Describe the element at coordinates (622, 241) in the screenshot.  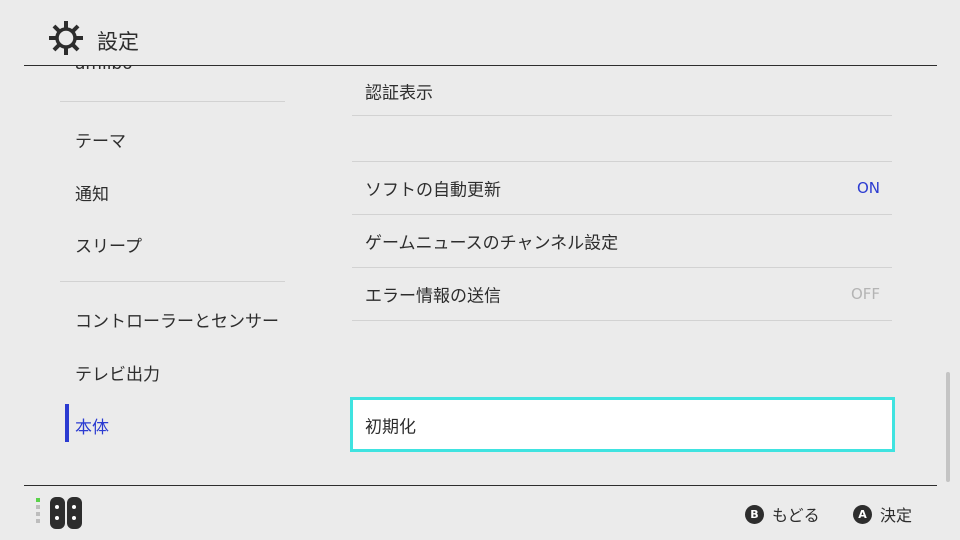
I see `settings-row-news-channel: ゲームニュースのチャンネル設定` at that location.